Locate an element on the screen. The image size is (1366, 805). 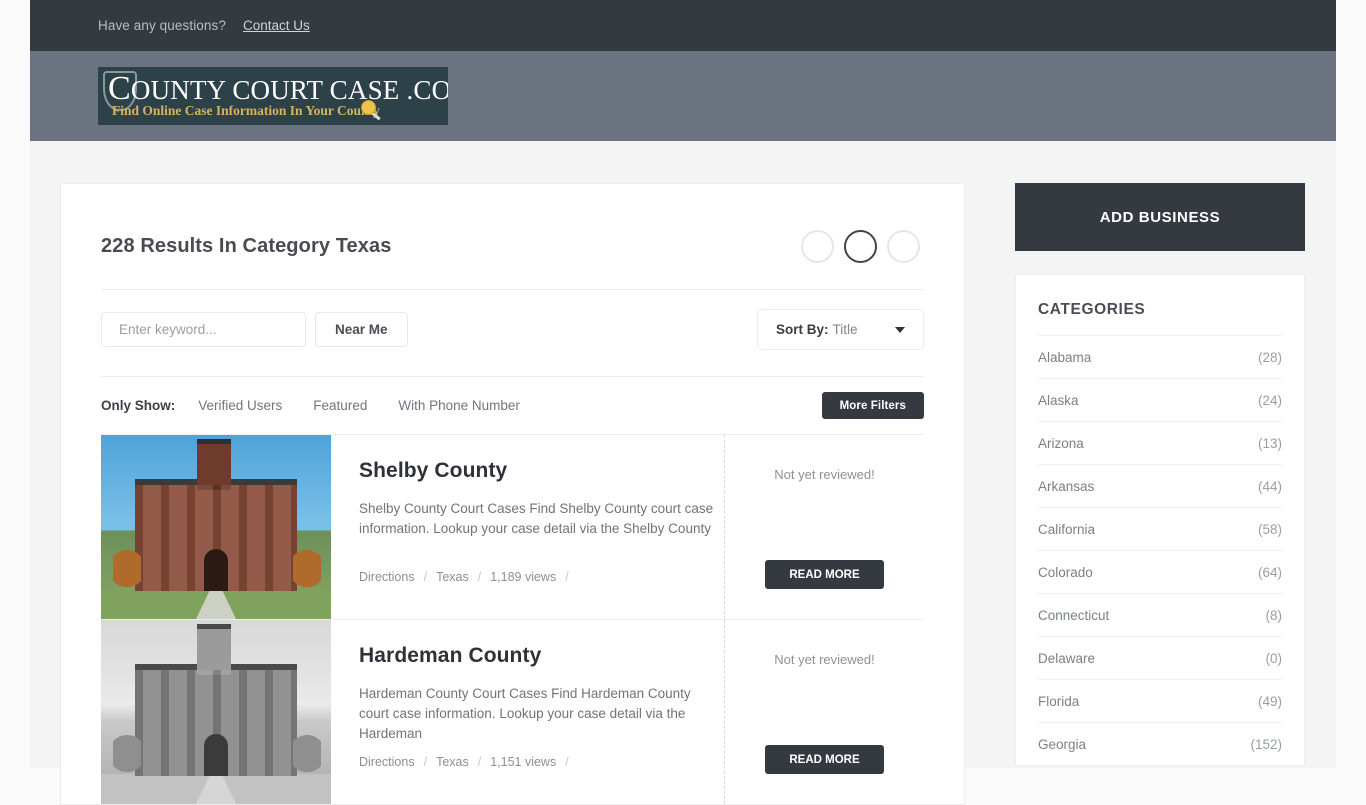
category-count: (49) is located at coordinates (1269, 701).